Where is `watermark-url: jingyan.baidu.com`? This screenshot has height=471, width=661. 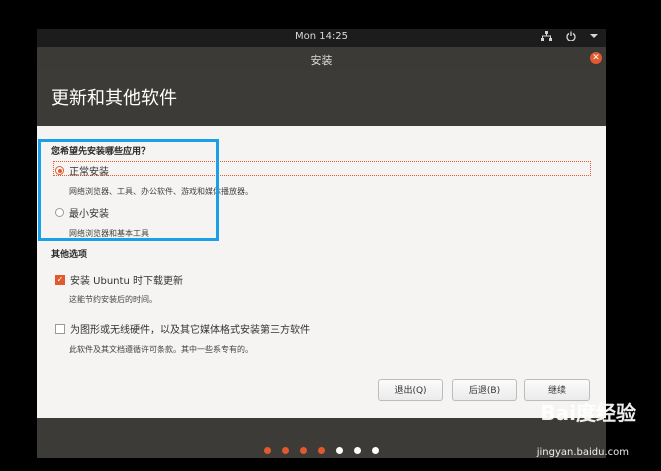 watermark-url: jingyan.baidu.com is located at coordinates (582, 452).